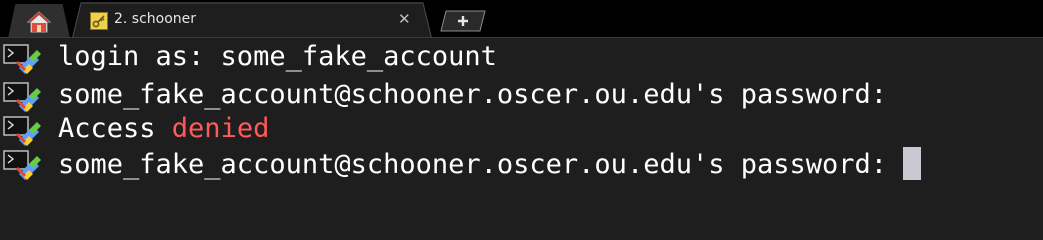  I want to click on home-icon, so click(39, 22).